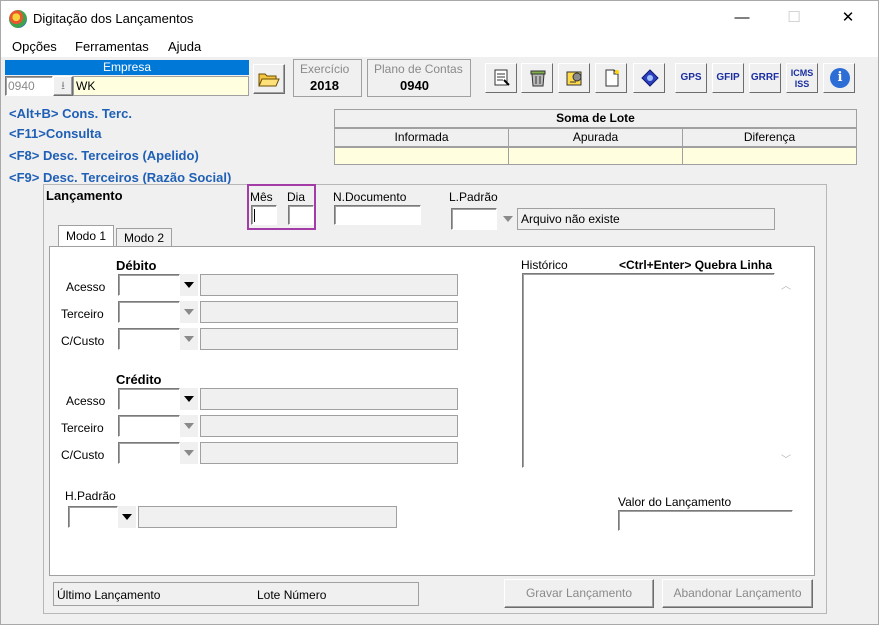  I want to click on close-button: ✕, so click(848, 18).